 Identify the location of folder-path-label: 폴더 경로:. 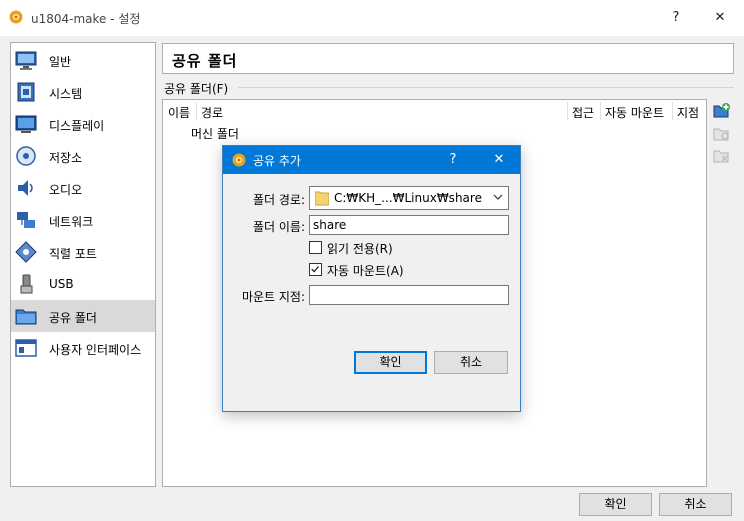
(278, 200).